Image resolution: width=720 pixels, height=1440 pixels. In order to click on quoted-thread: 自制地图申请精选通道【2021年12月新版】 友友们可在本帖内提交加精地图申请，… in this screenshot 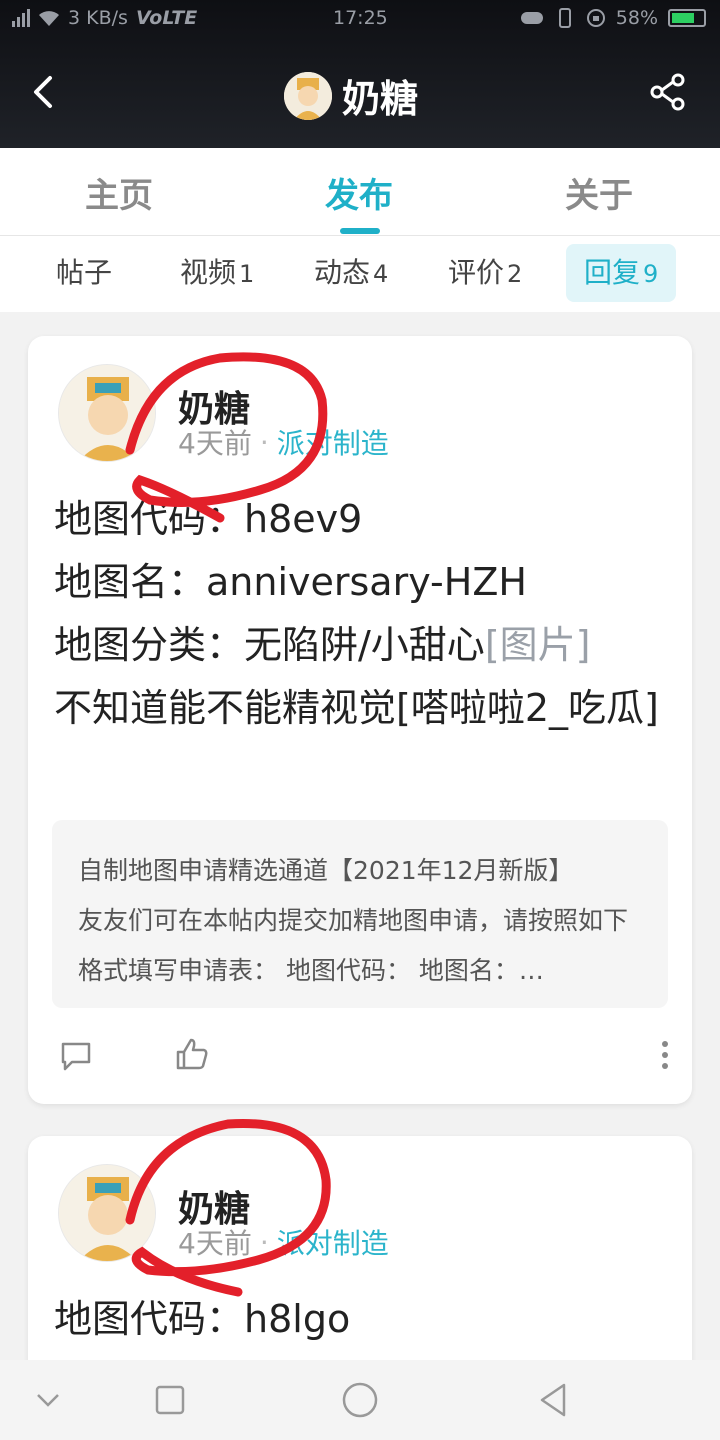, I will do `click(360, 914)`.